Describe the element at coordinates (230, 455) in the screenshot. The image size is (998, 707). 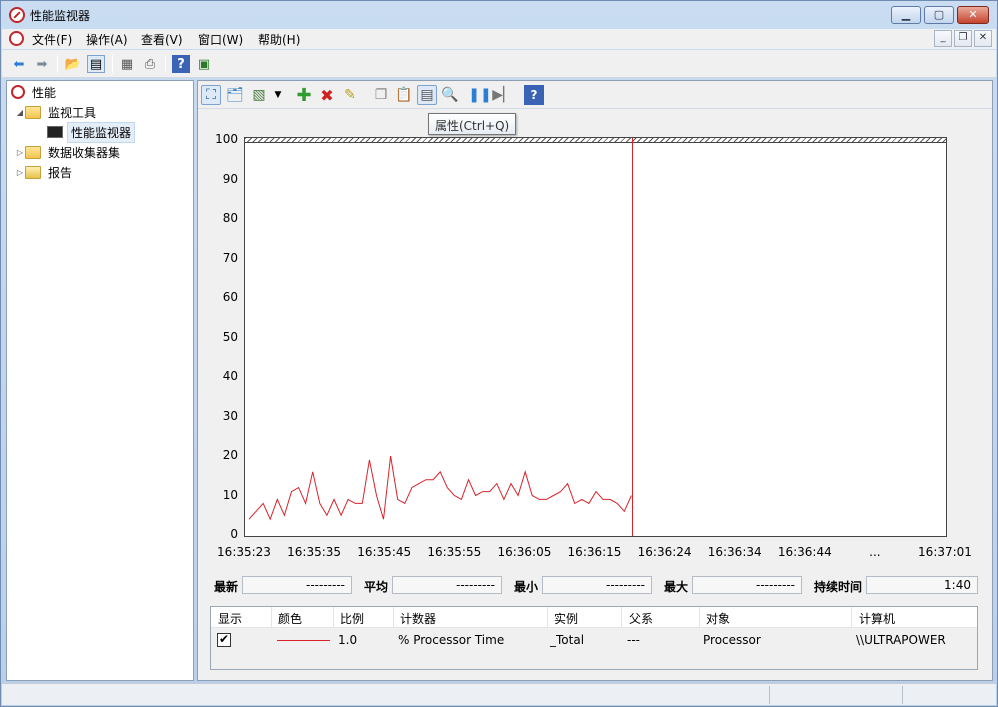
I see `y-tick-label: 20` at that location.